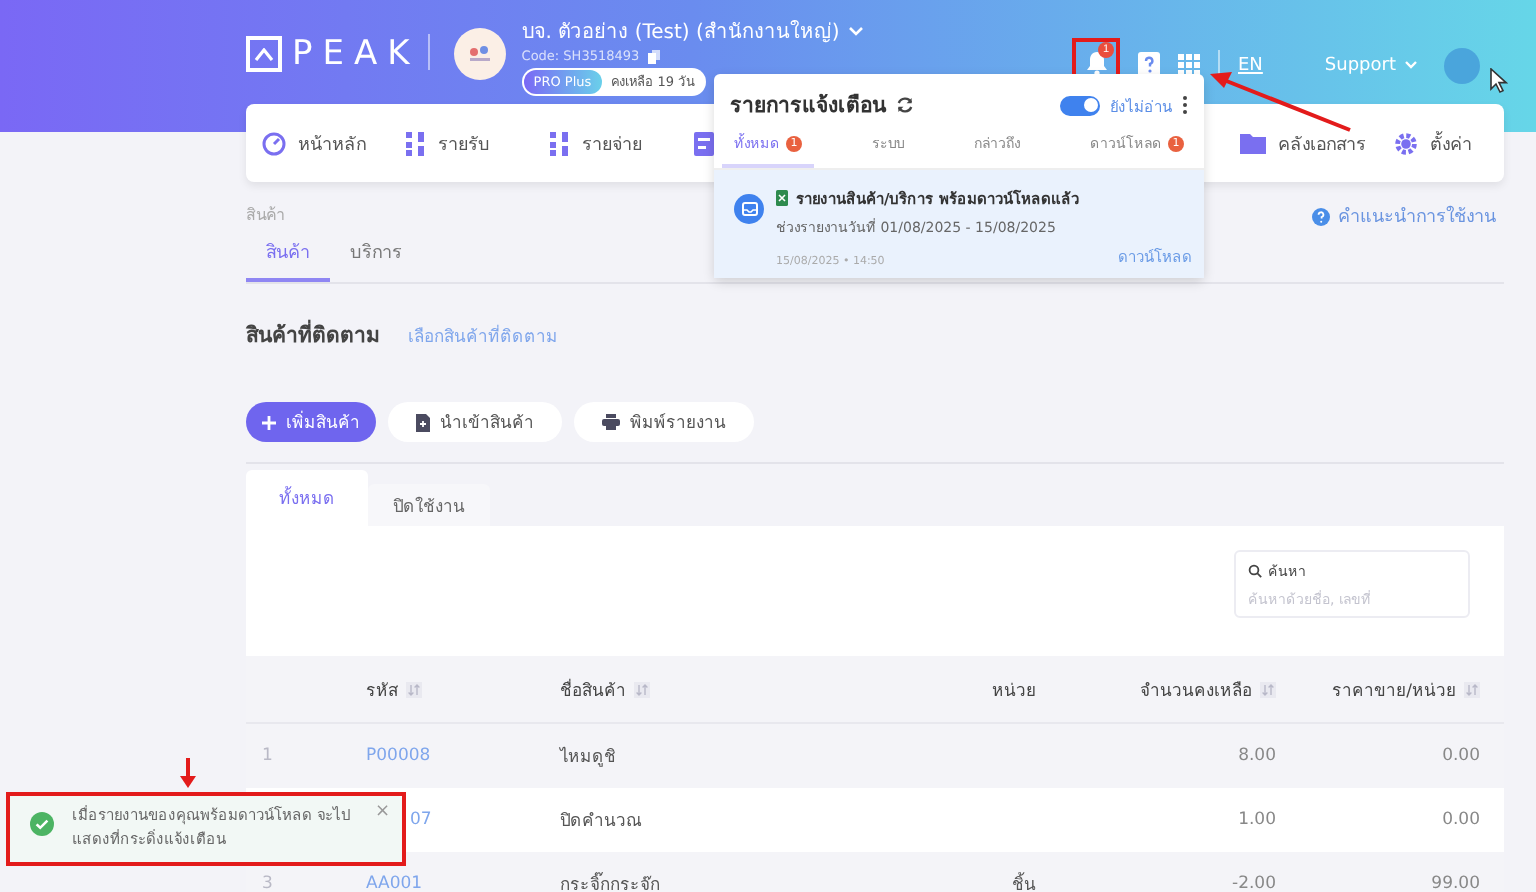  Describe the element at coordinates (1394, 689) in the screenshot. I see `column-header: ราคาขาย/หน่วย` at that location.